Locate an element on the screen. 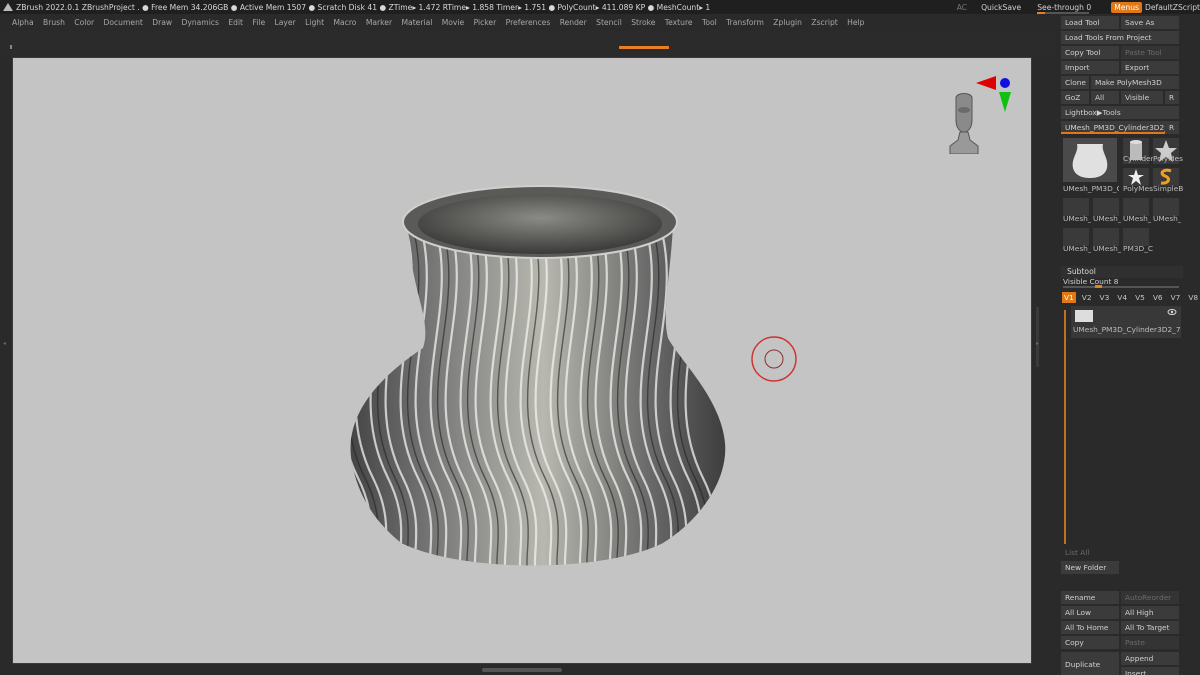 The height and width of the screenshot is (675, 1200). load-tools-from-project-button: Load Tools From Project is located at coordinates (1120, 37).